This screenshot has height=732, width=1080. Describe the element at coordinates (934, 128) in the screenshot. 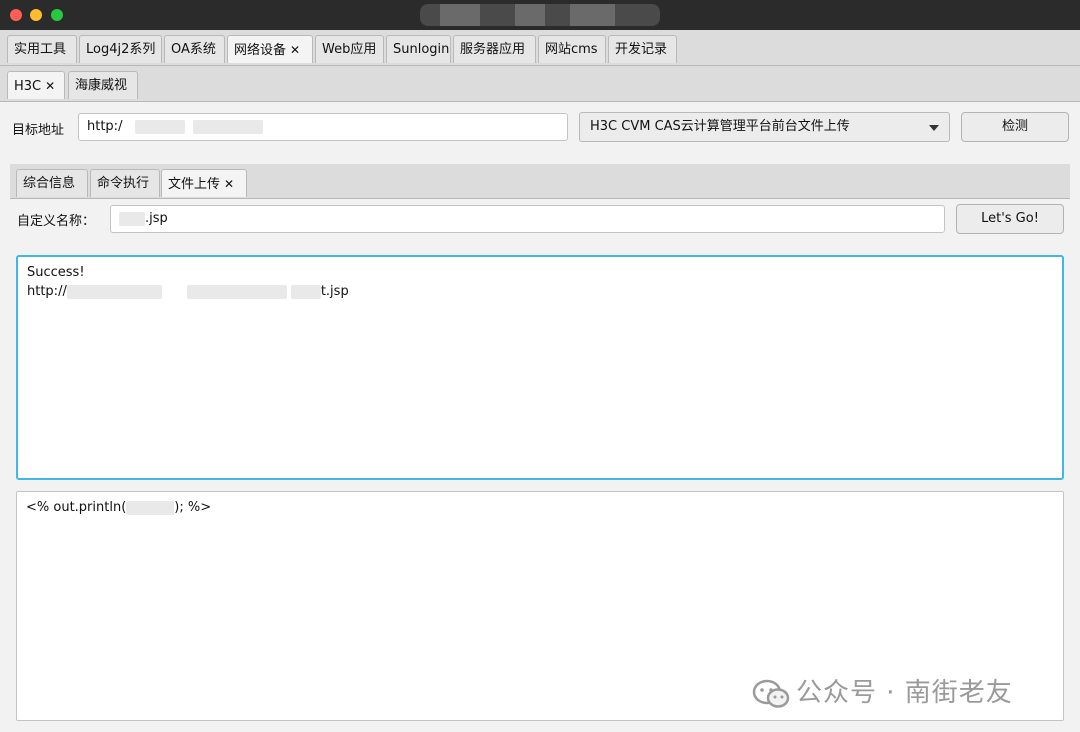

I see `chevron-down-icon` at that location.